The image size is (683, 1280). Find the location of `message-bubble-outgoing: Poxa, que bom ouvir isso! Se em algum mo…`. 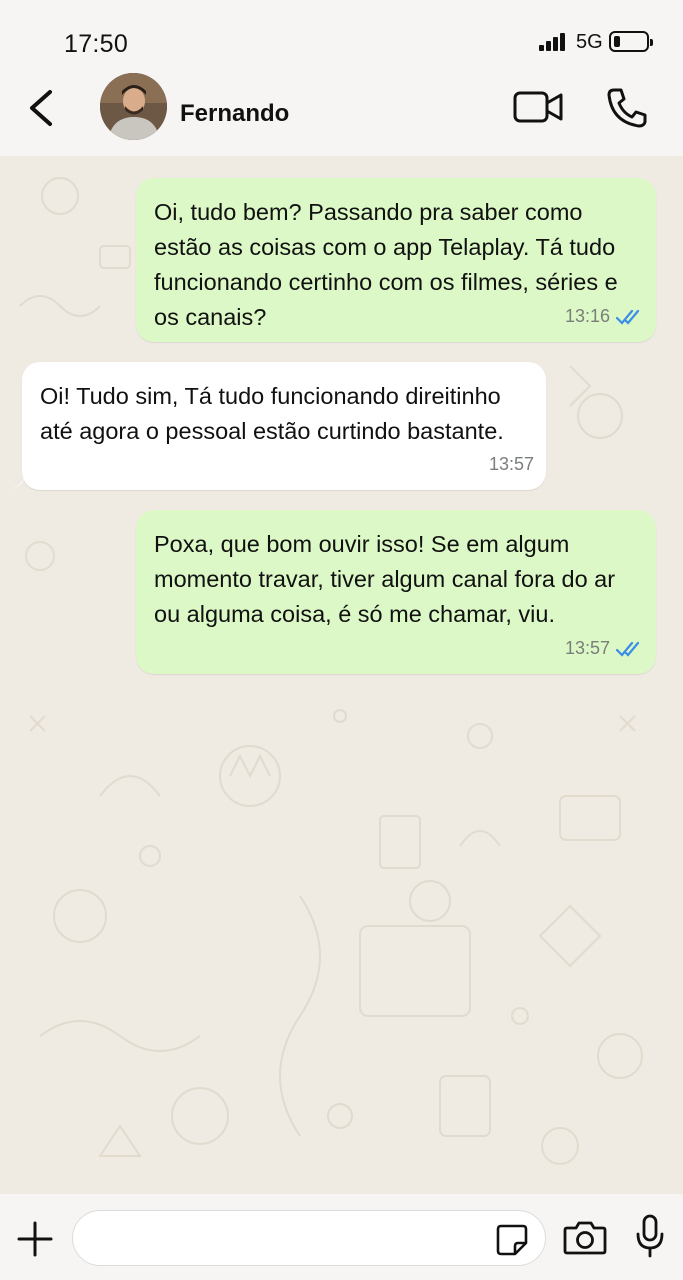

message-bubble-outgoing: Poxa, que bom ouvir isso! Se em algum mo… is located at coordinates (396, 592).